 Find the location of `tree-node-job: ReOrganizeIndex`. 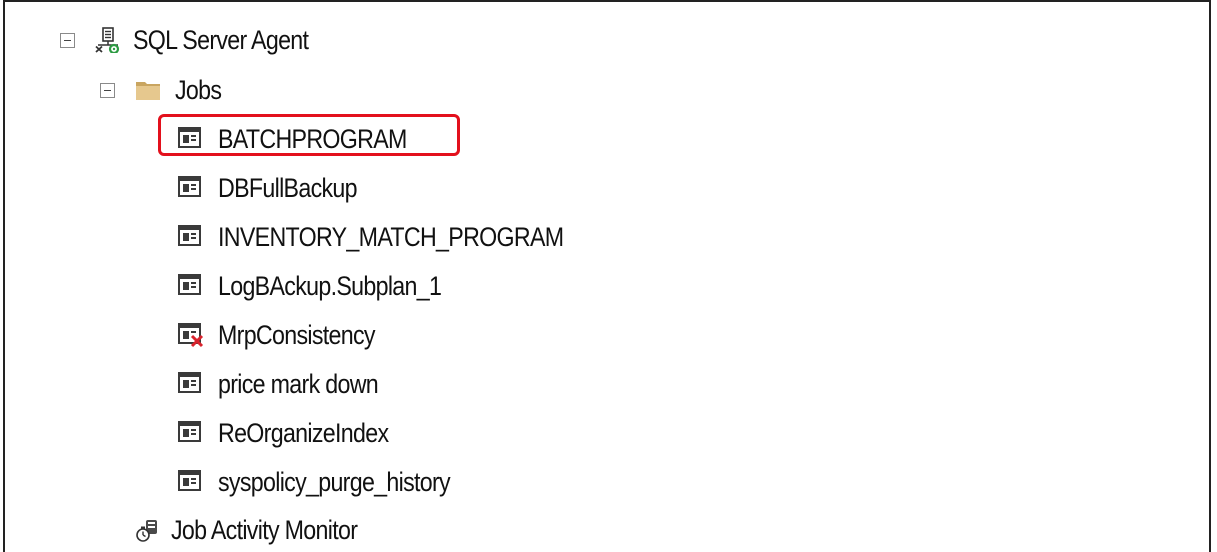

tree-node-job: ReOrganizeIndex is located at coordinates (297, 433).